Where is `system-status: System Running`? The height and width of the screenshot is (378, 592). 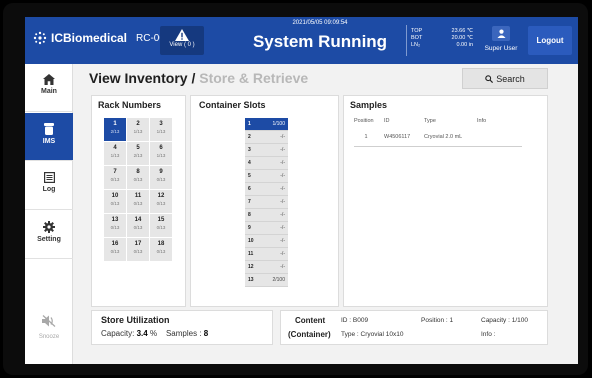 system-status: System Running is located at coordinates (320, 41).